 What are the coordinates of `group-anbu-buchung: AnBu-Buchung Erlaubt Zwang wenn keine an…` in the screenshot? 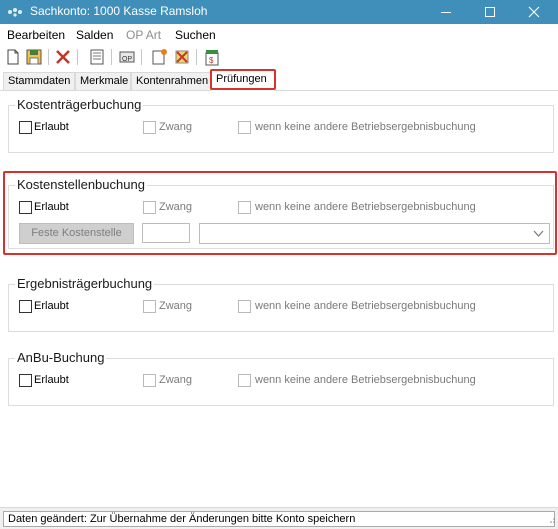 It's located at (281, 378).